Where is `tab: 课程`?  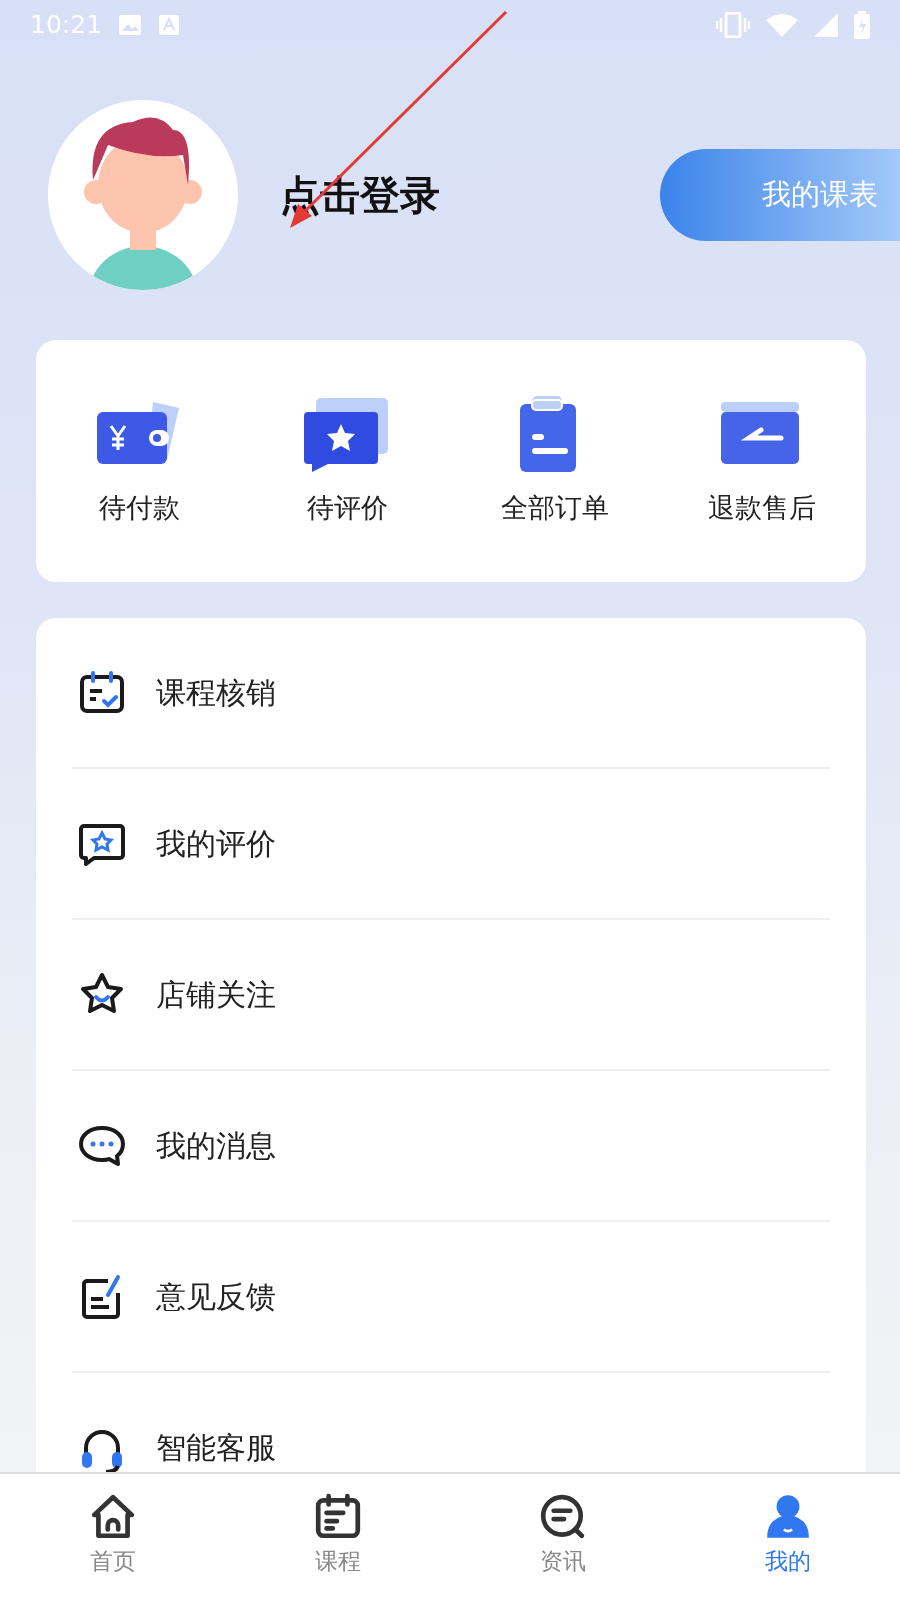
tab: 课程 is located at coordinates (337, 1537).